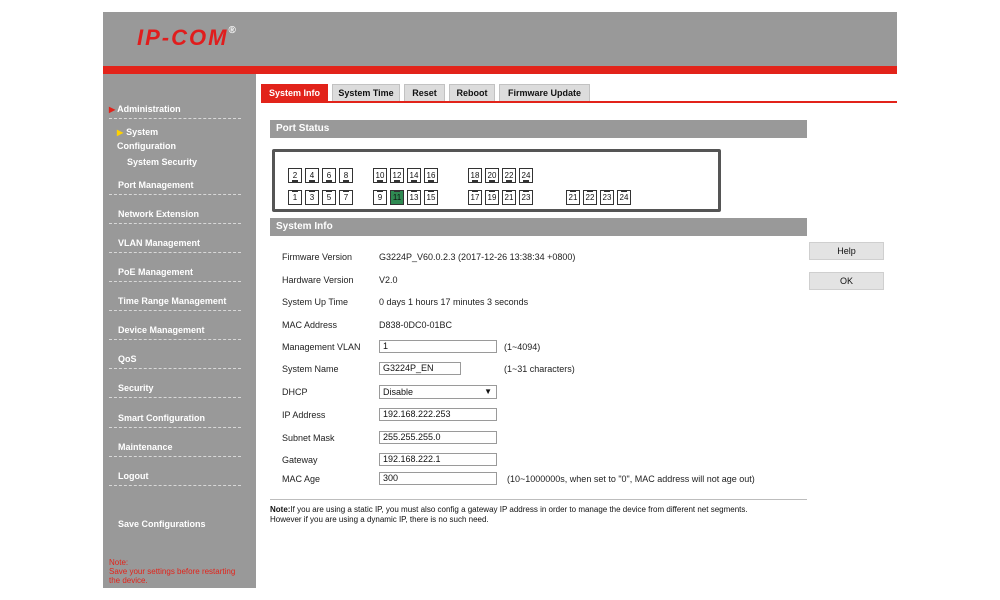  What do you see at coordinates (175, 245) in the screenshot?
I see `sidebar-item-vlan-management: VLAN Management` at bounding box center [175, 245].